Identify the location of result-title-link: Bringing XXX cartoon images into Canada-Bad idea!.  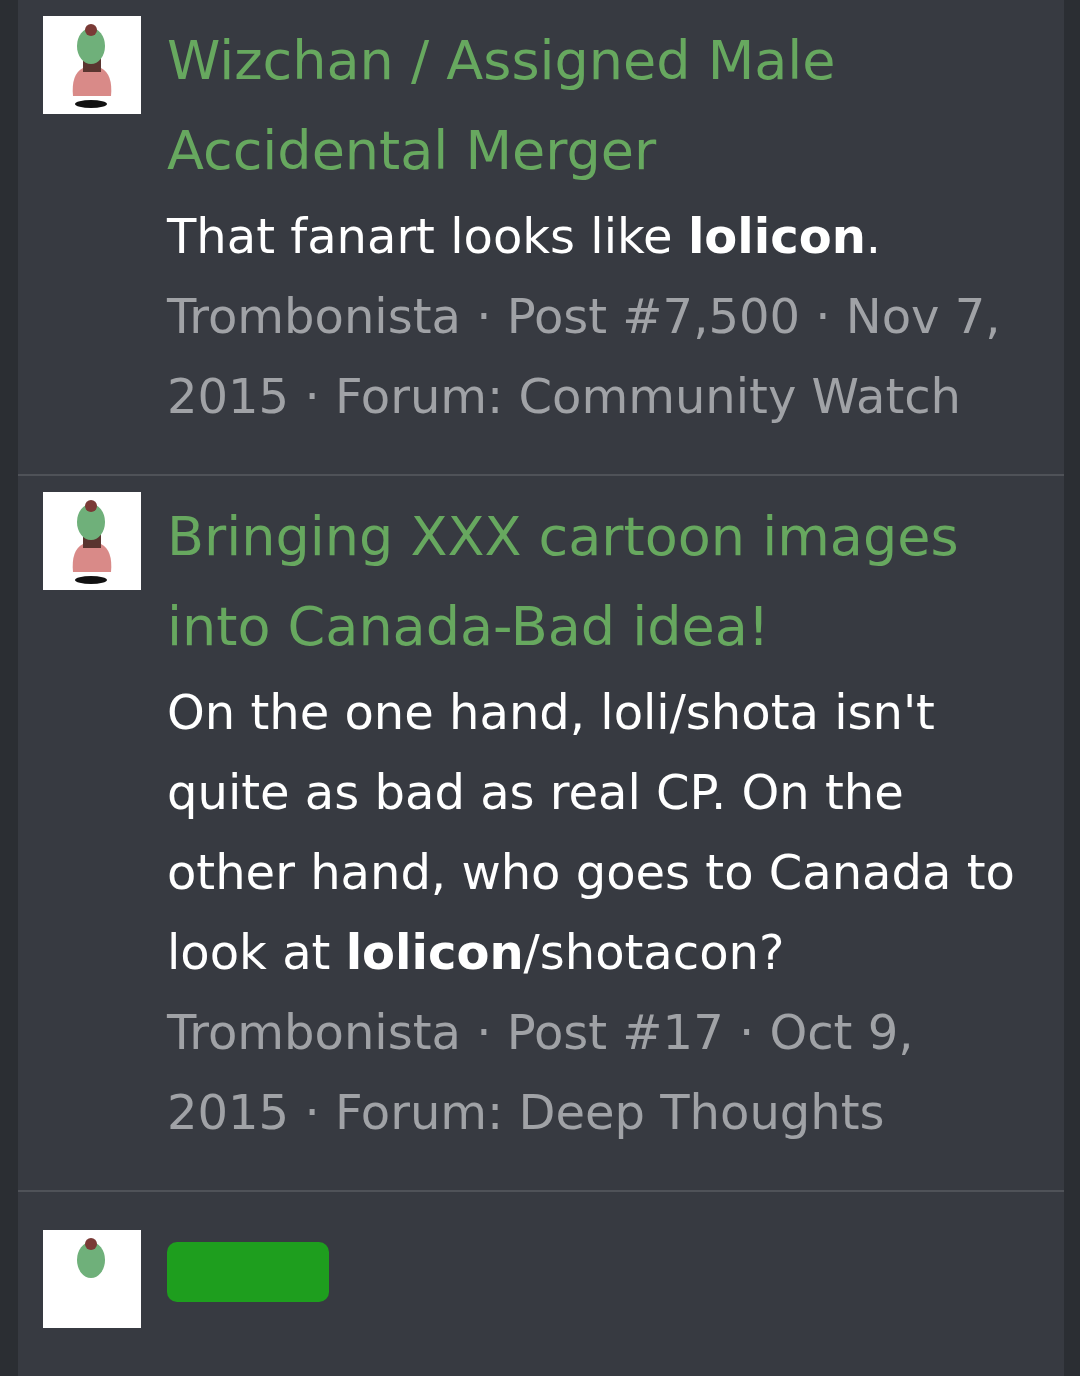
(605, 582).